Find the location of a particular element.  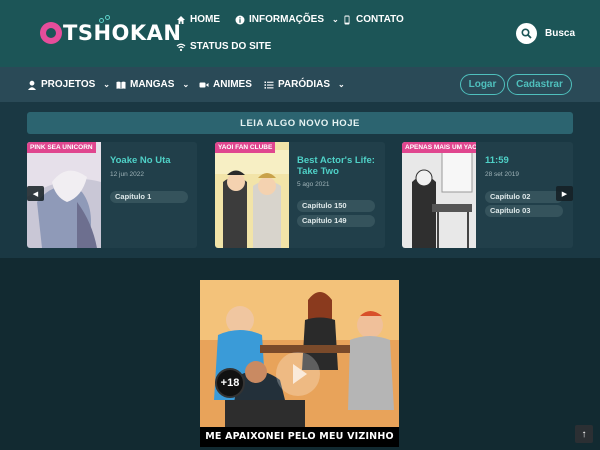

nav-mangas-dropdown: MANGAS ⌄ is located at coordinates (152, 84).